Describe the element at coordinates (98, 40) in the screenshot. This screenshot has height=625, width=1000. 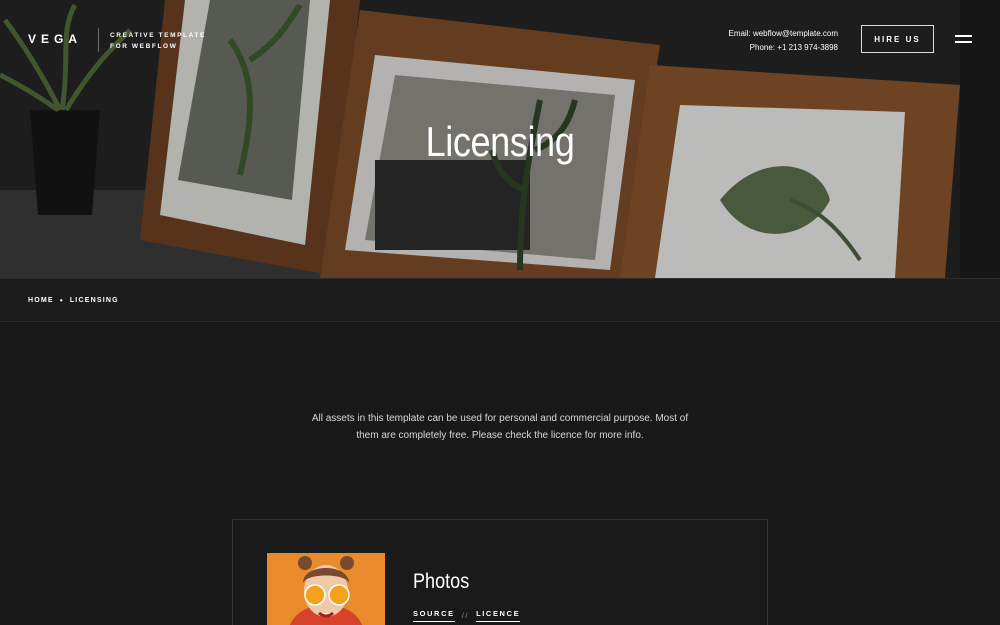
I see `brand-divider` at that location.